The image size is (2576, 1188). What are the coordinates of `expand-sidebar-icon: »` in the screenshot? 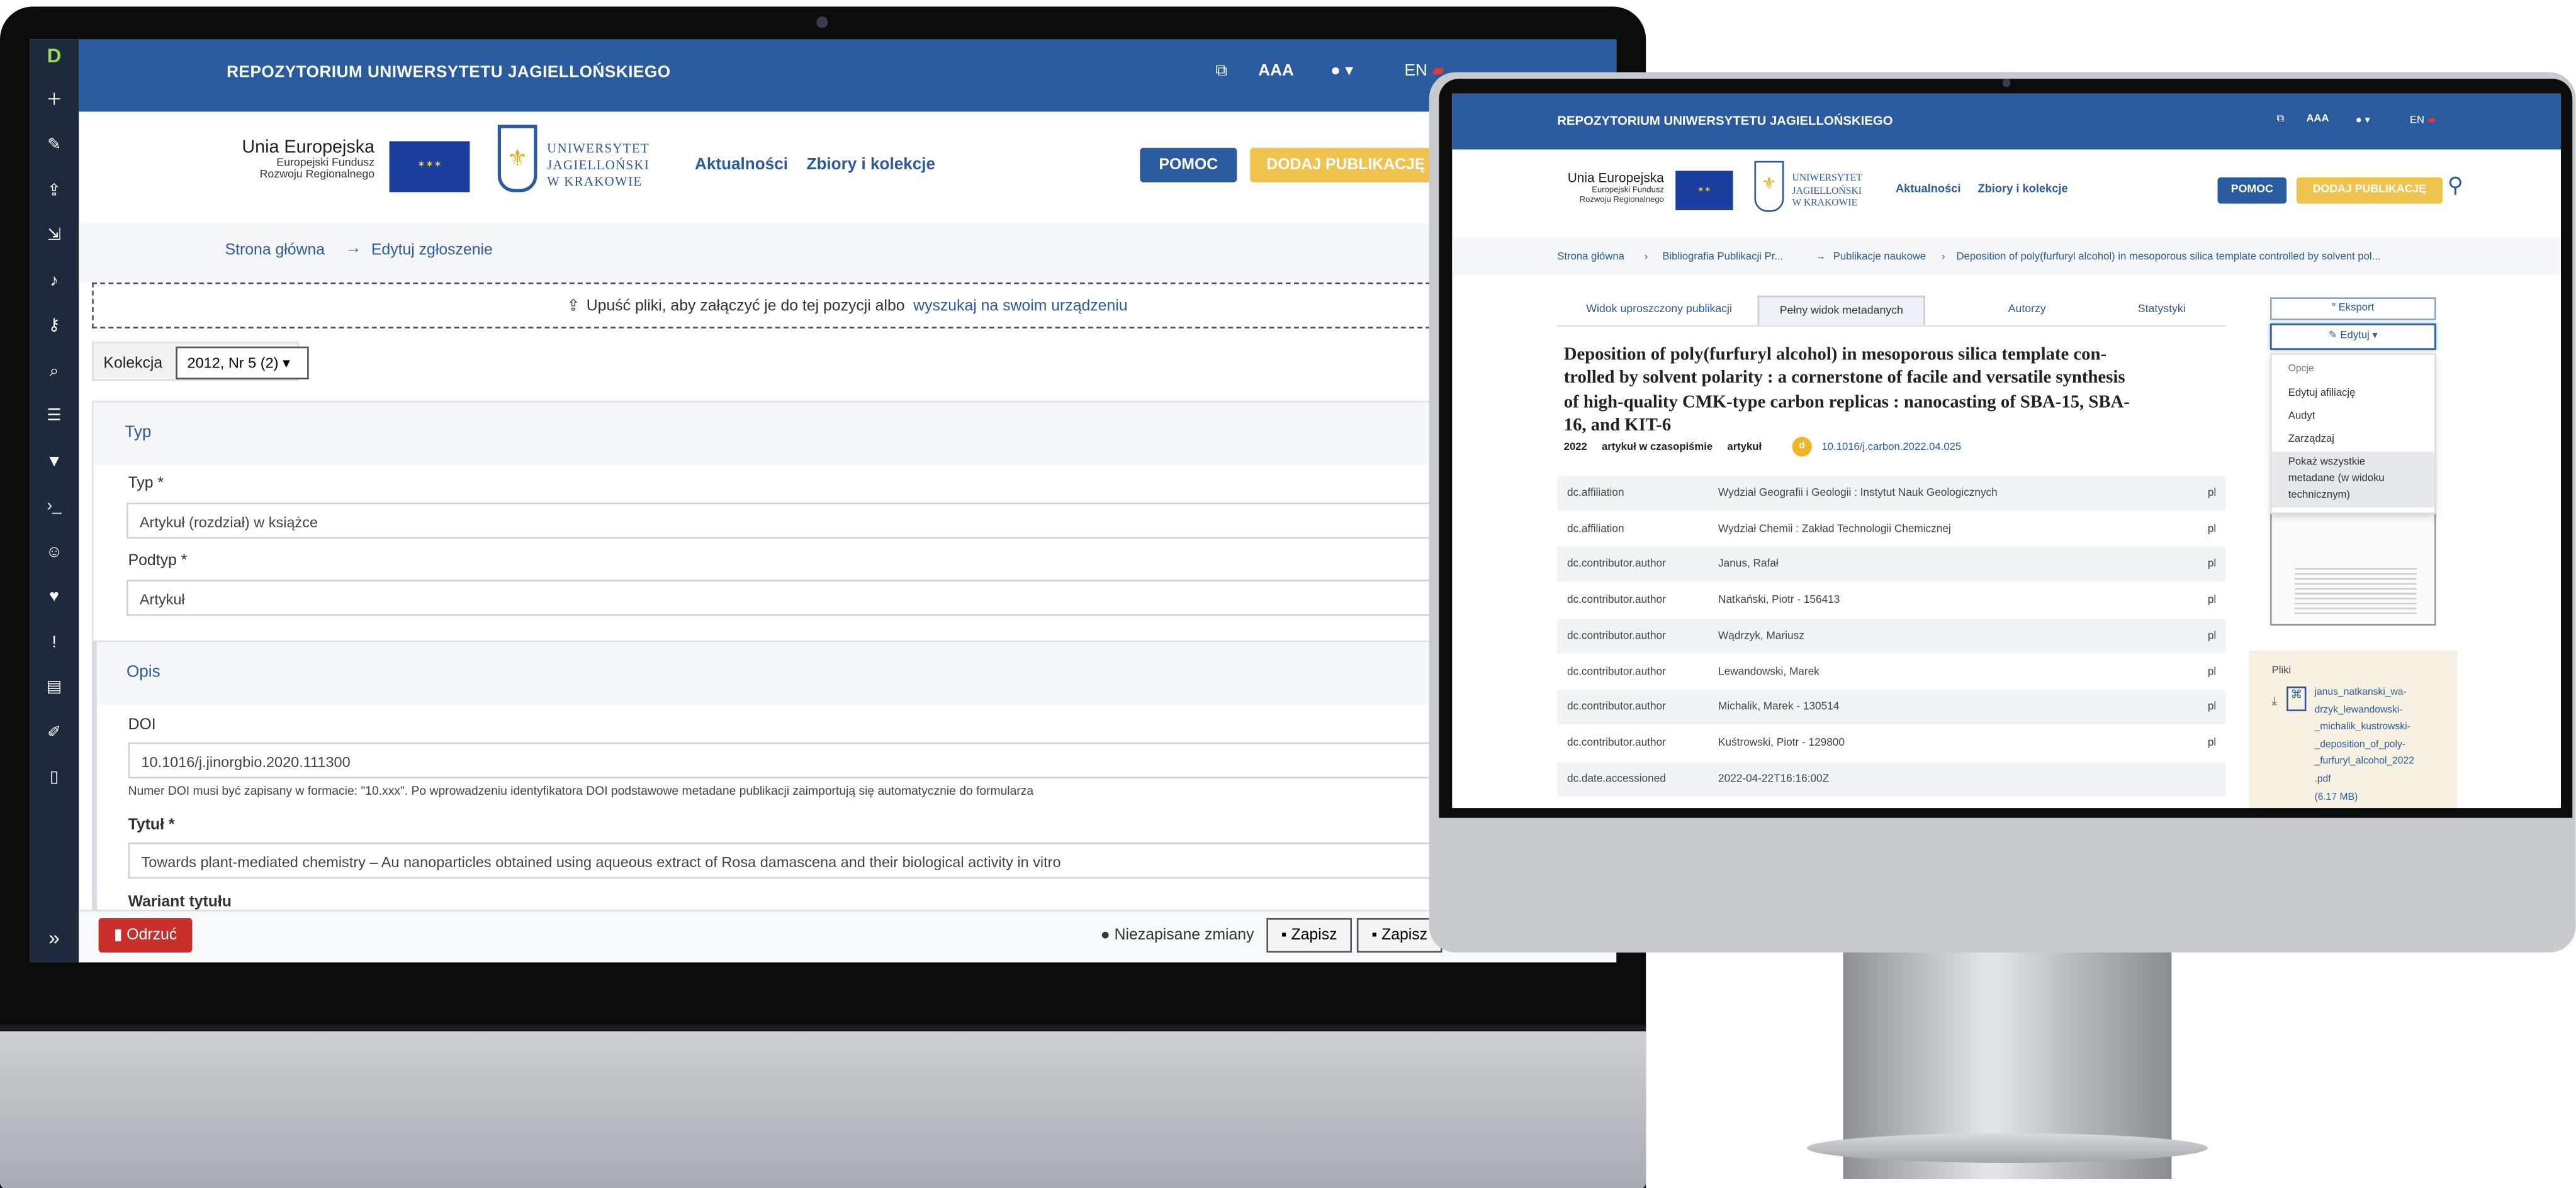 It's located at (54, 938).